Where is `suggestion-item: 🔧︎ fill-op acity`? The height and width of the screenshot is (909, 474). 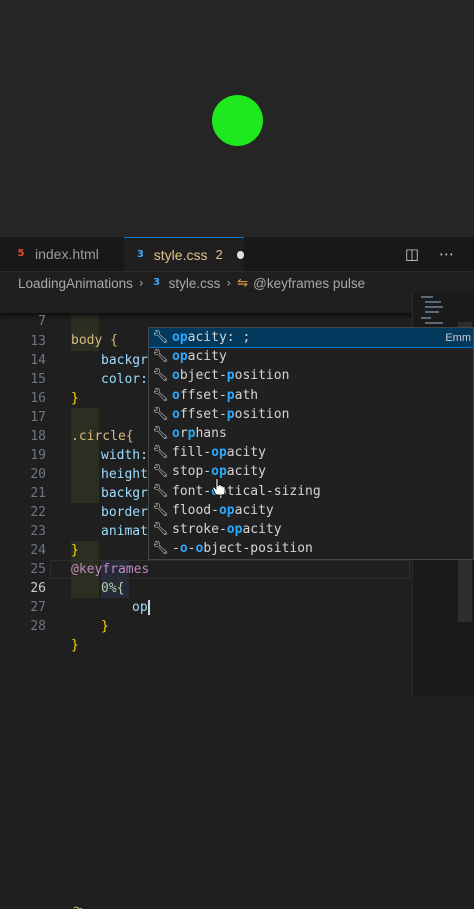 suggestion-item: 🔧︎ fill-op acity is located at coordinates (311, 452).